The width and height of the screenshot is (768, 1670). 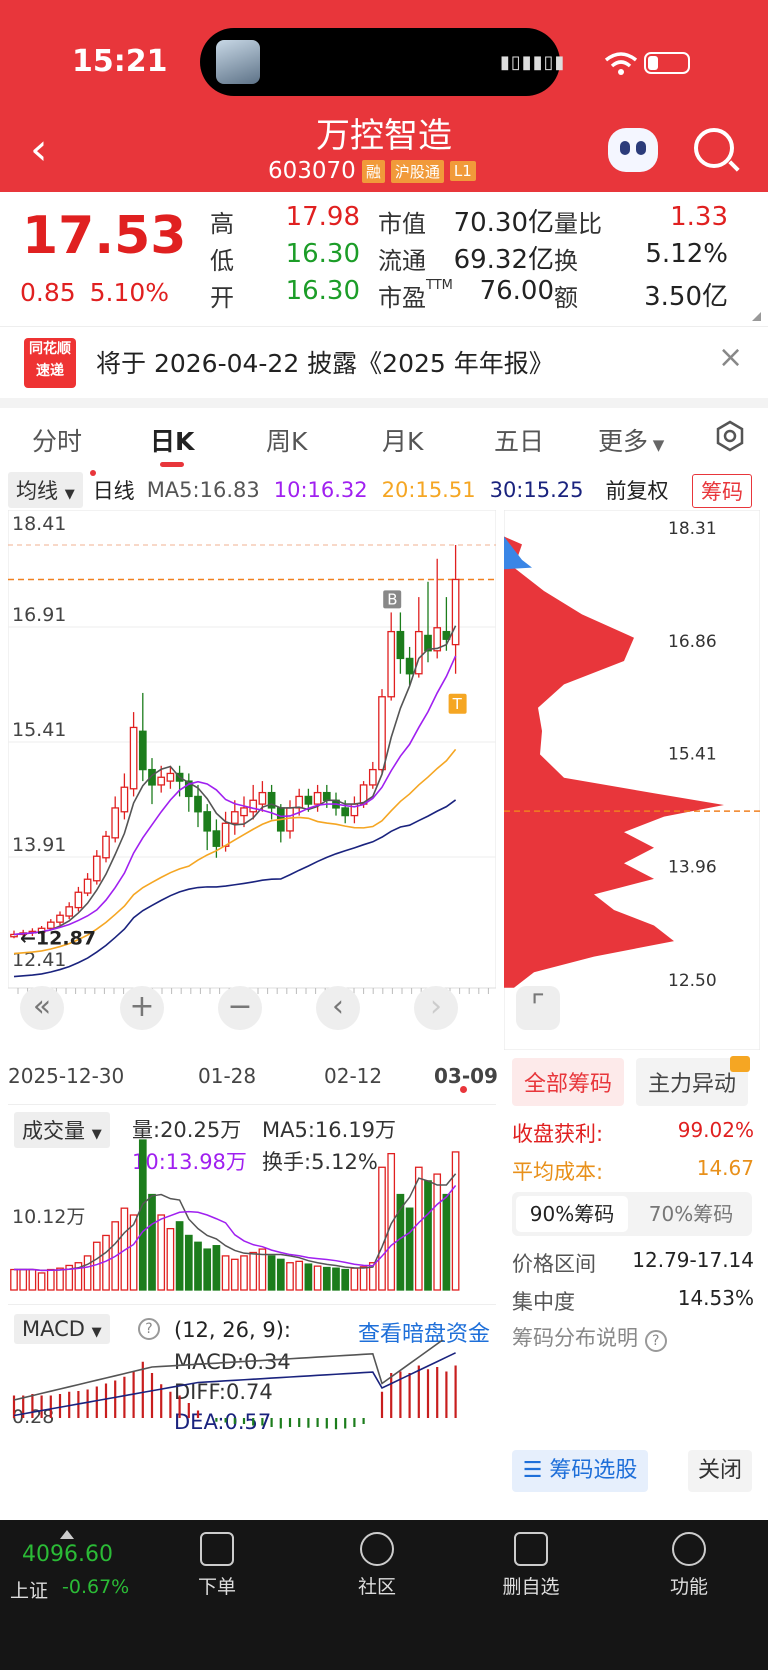 I want to click on nav-remove-watchlist: 删自选, so click(x=531, y=1565).